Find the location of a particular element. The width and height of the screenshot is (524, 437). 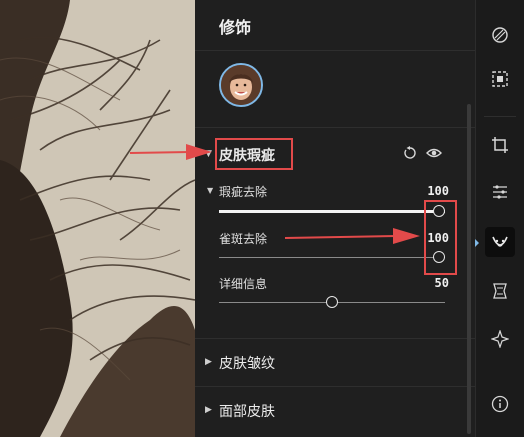

slider-fill is located at coordinates (332, 211).